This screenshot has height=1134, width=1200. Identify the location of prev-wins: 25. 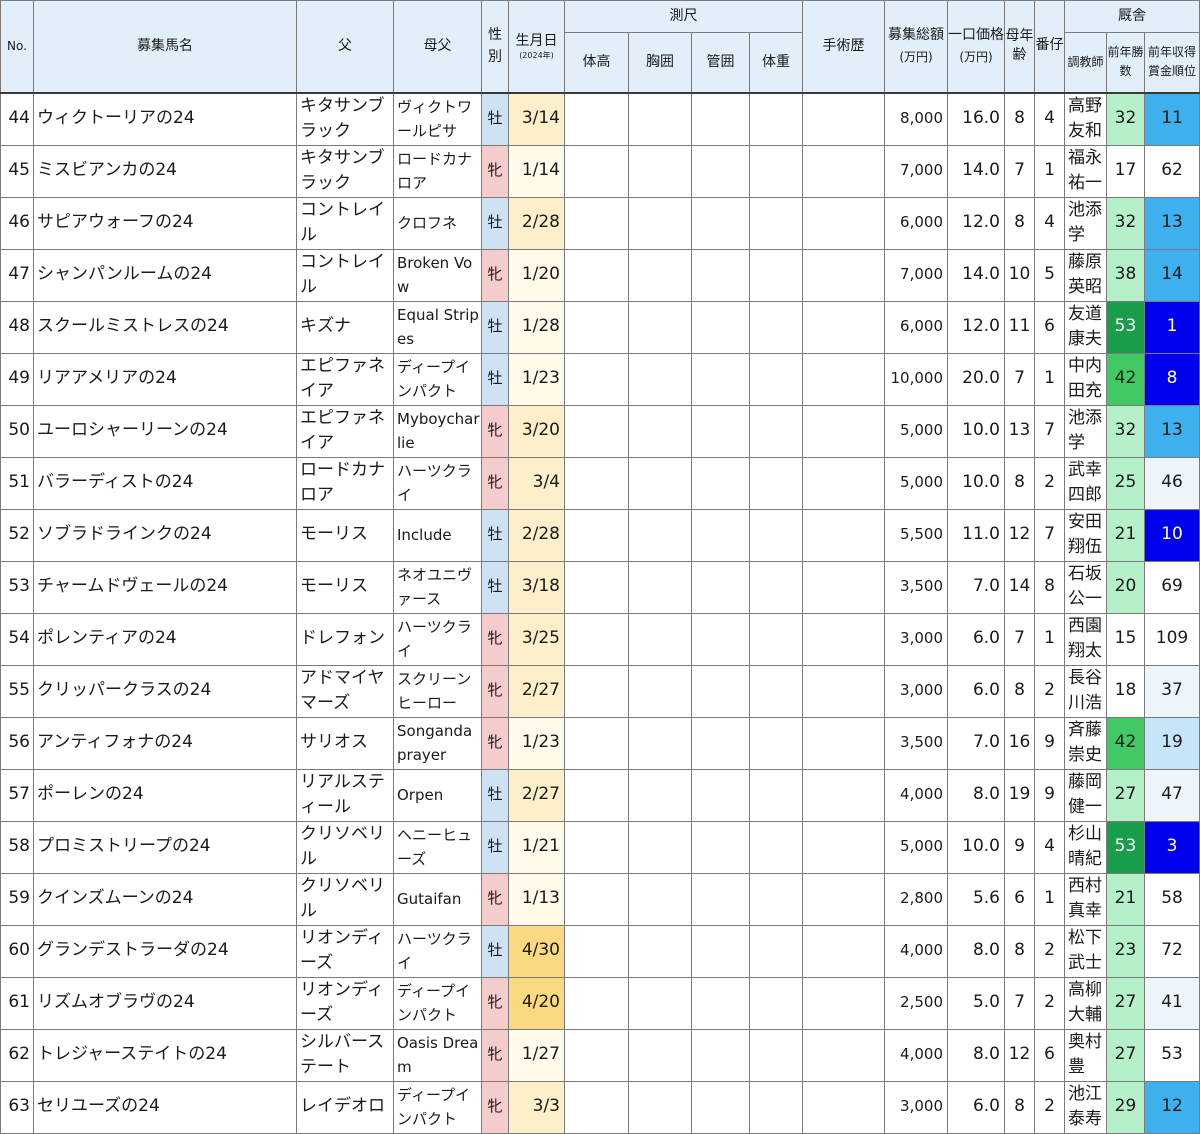
(1125, 483).